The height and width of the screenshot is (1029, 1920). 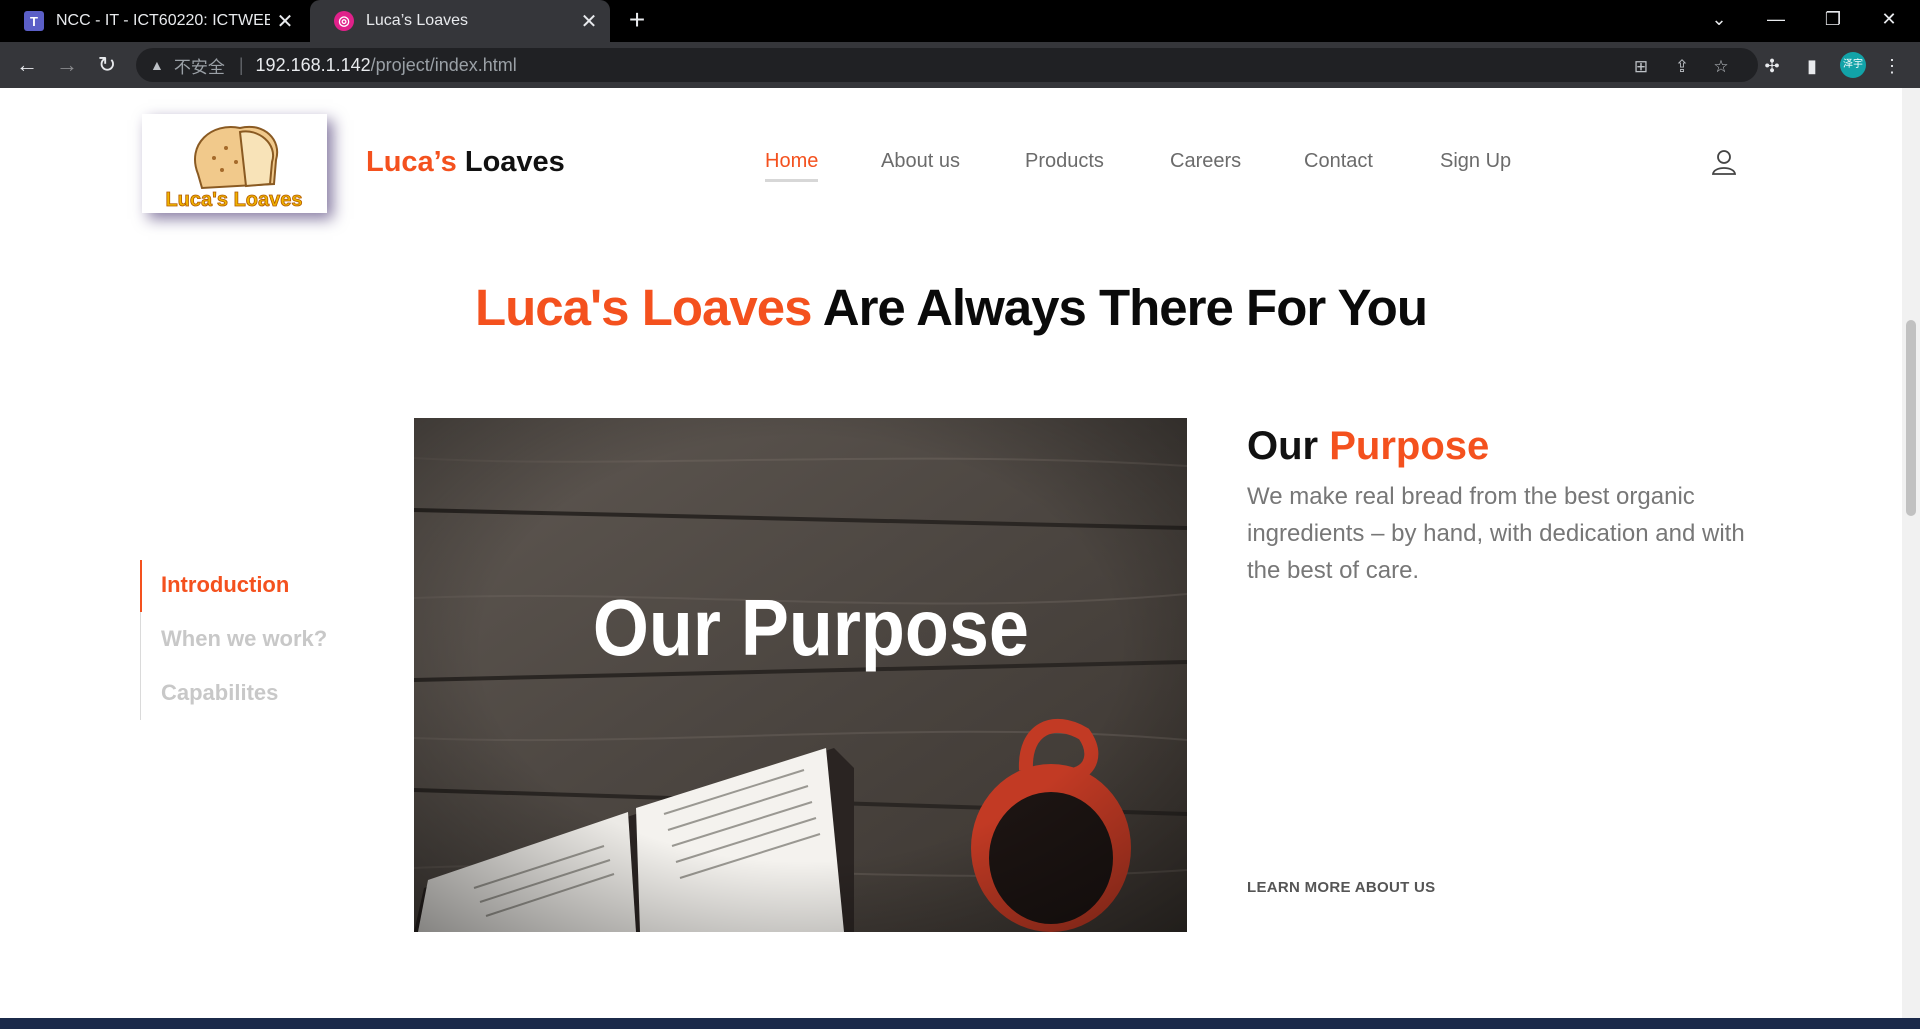 I want to click on nav-sign-up: Sign Up, so click(x=1475, y=161).